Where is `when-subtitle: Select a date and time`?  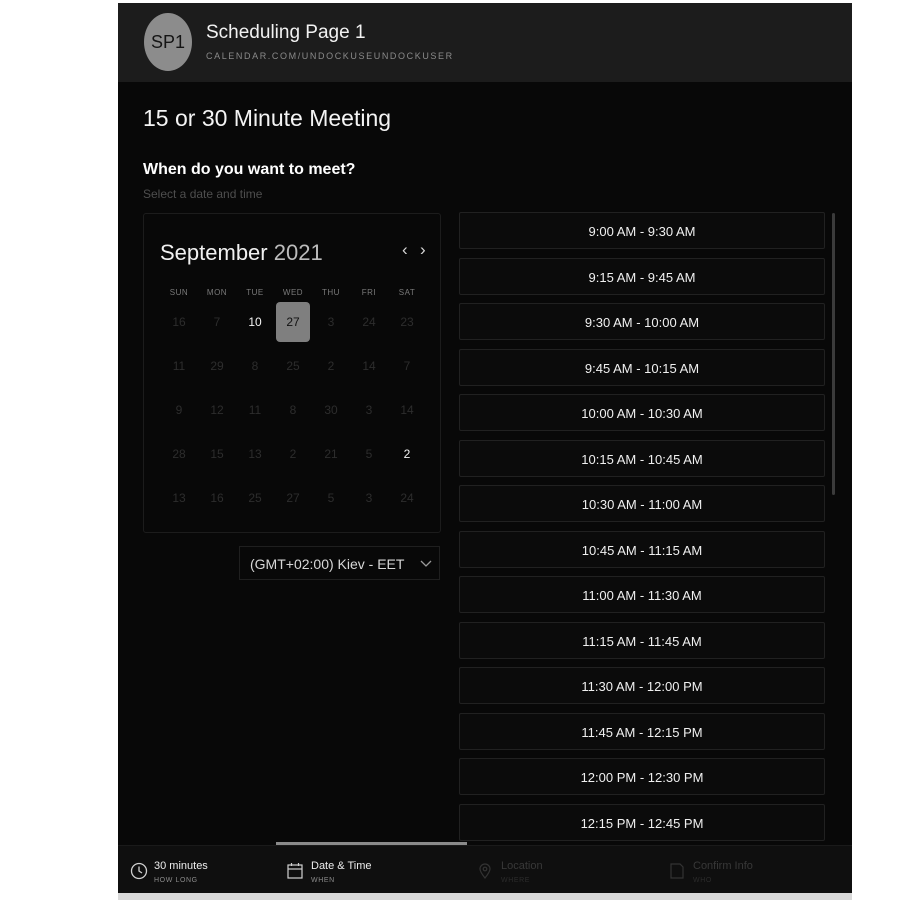 when-subtitle: Select a date and time is located at coordinates (203, 194).